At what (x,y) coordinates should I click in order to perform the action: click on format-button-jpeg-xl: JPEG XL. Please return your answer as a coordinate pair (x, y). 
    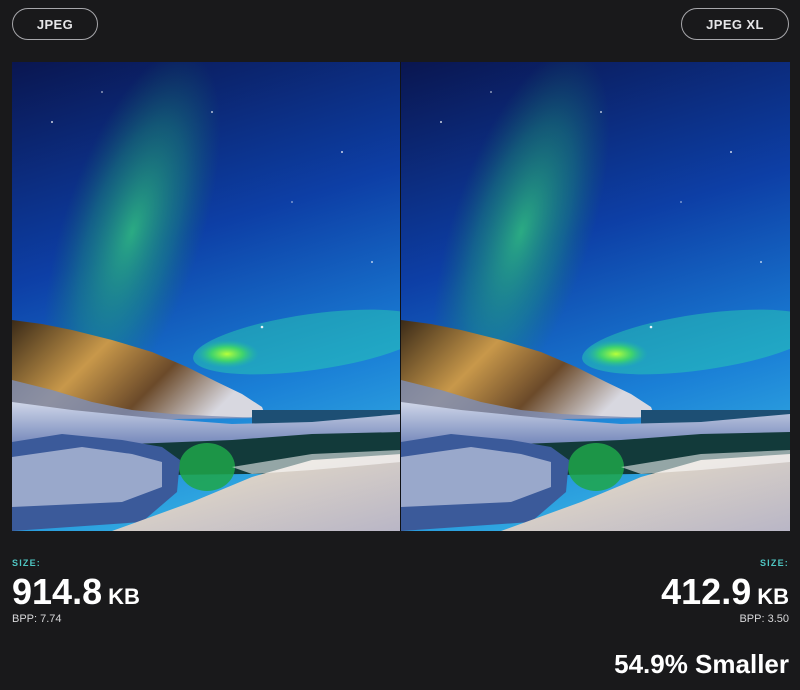
    Looking at the image, I should click on (735, 24).